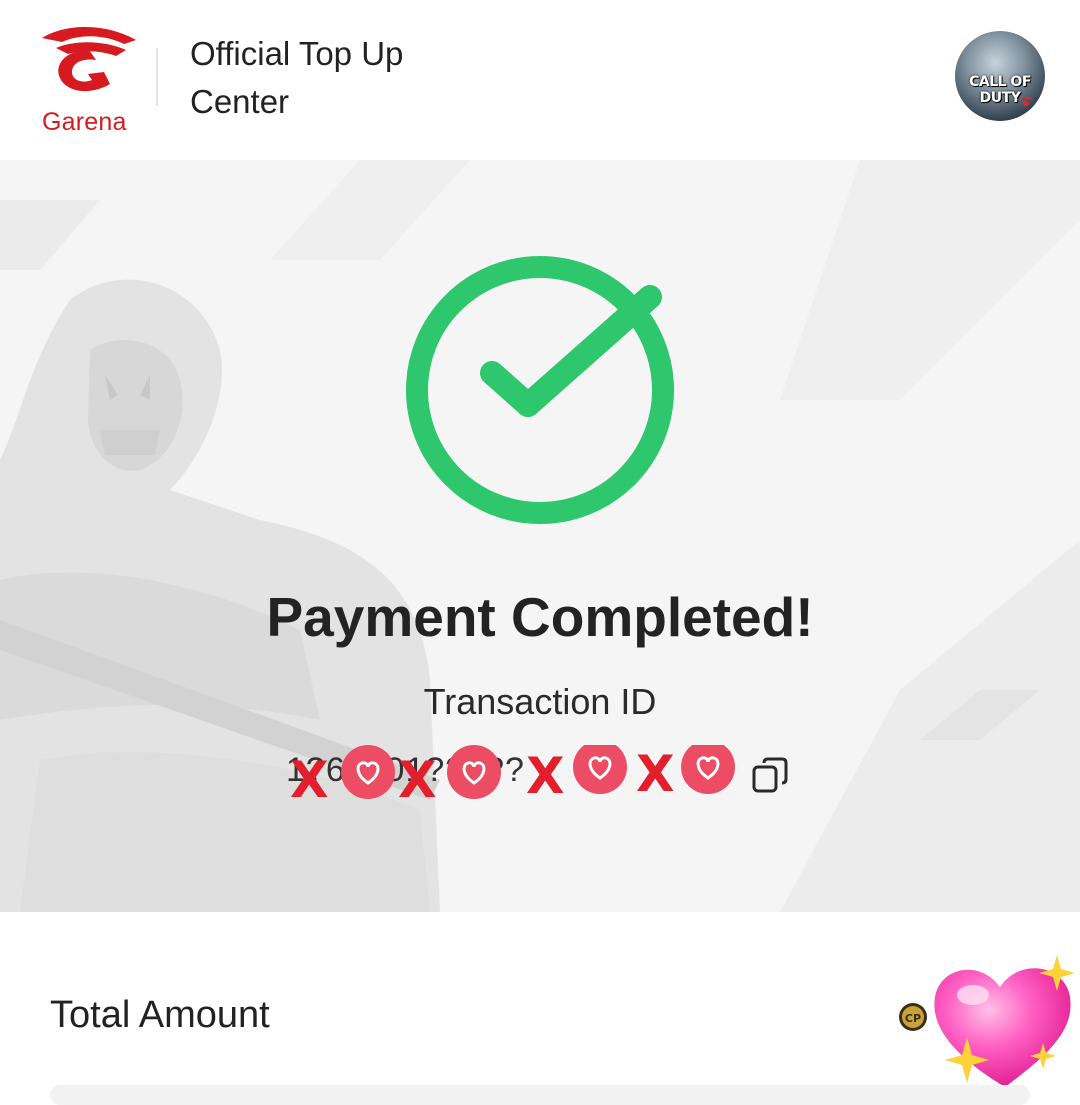 The width and height of the screenshot is (1080, 1105). What do you see at coordinates (1004, 1021) in the screenshot?
I see `sparkling-heart-icon` at bounding box center [1004, 1021].